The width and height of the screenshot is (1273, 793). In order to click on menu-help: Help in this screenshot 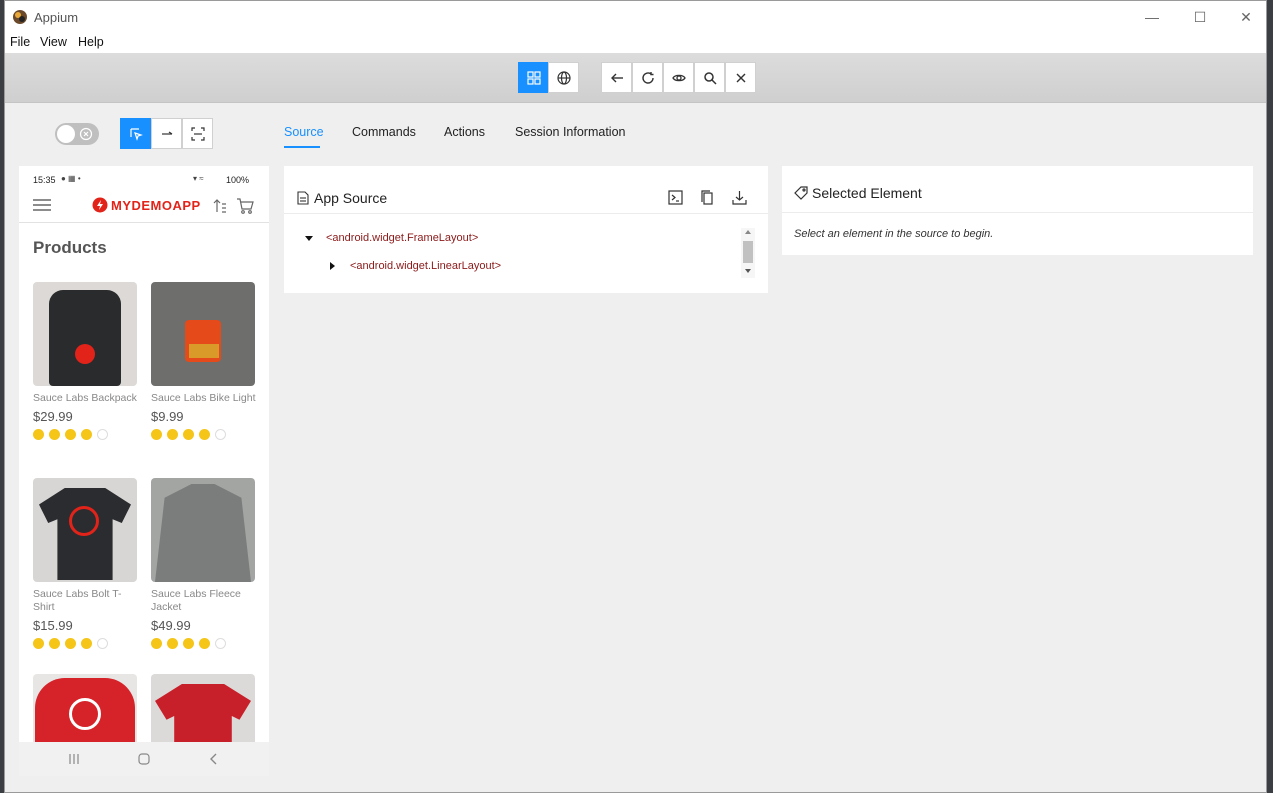, I will do `click(91, 42)`.